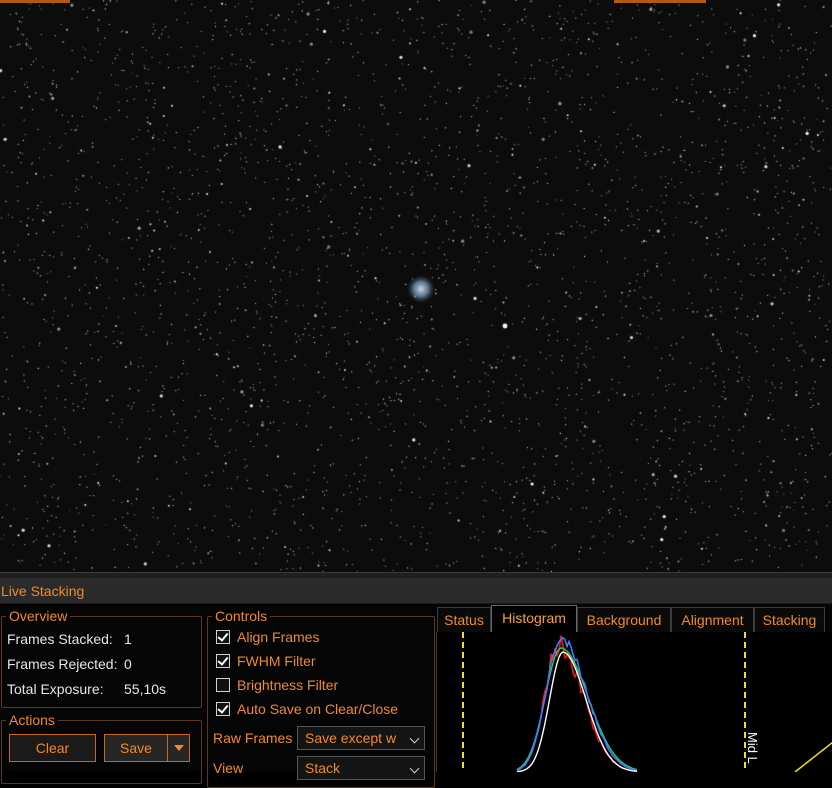 The image size is (832, 788). I want to click on raw-frames-select: Save except w, so click(361, 738).